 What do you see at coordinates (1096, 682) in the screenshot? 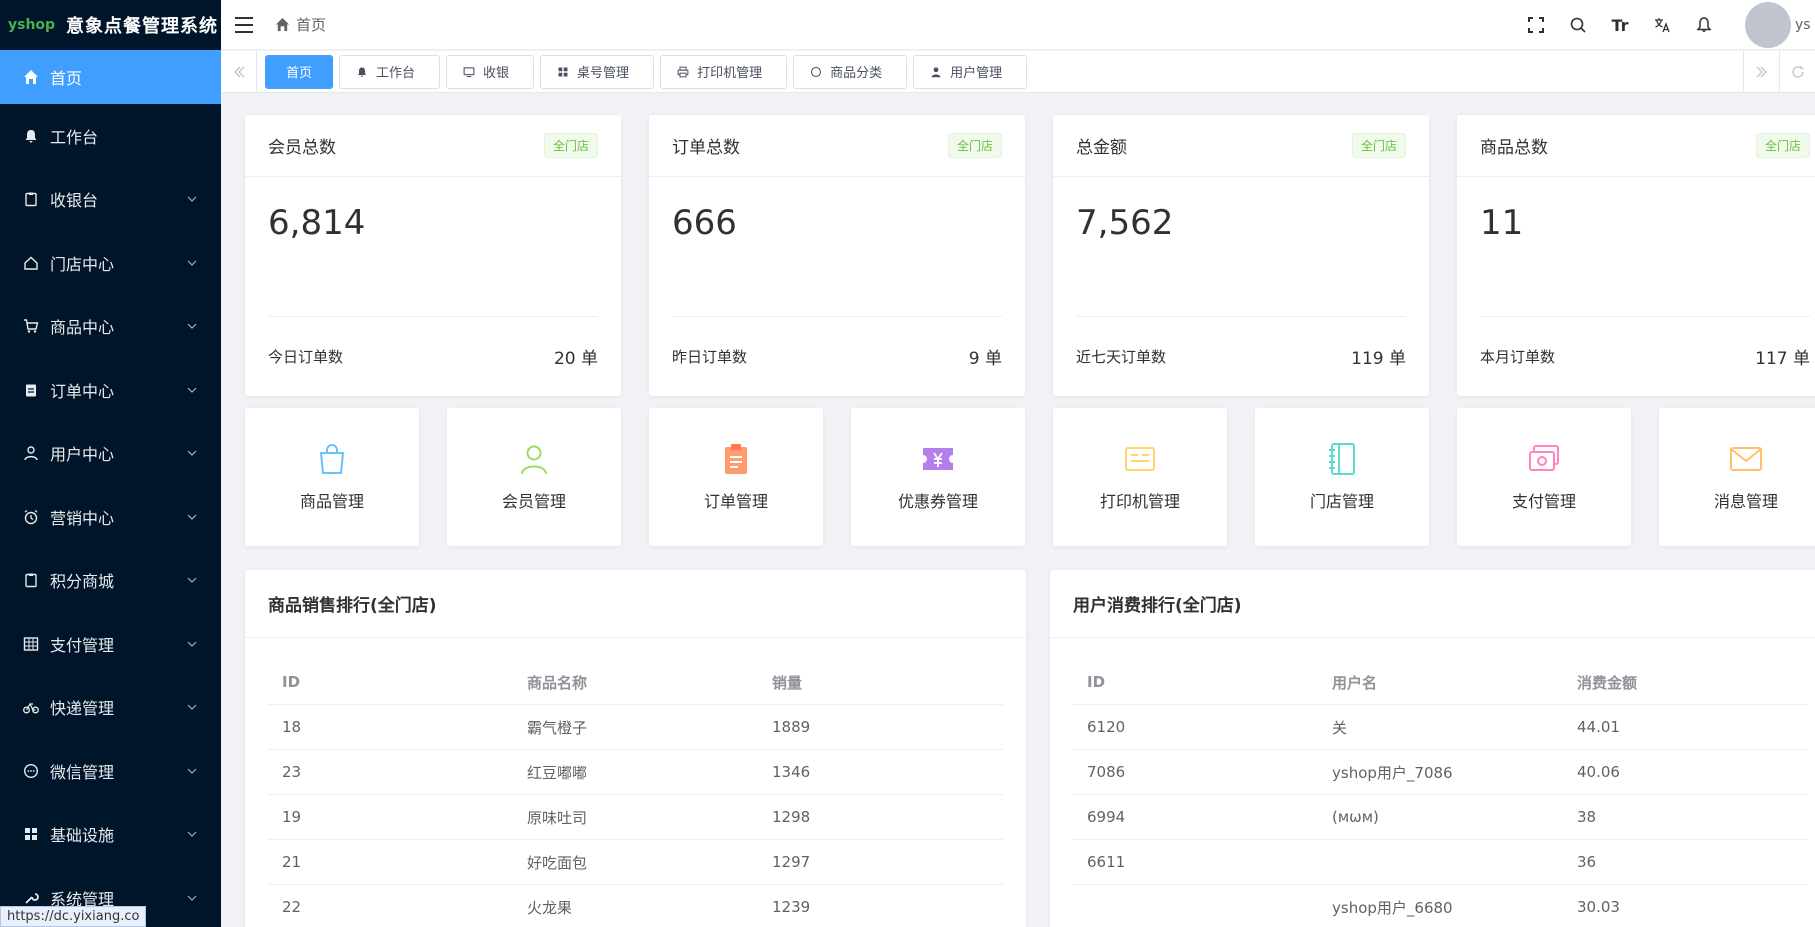
I see `column-header: ID` at bounding box center [1096, 682].